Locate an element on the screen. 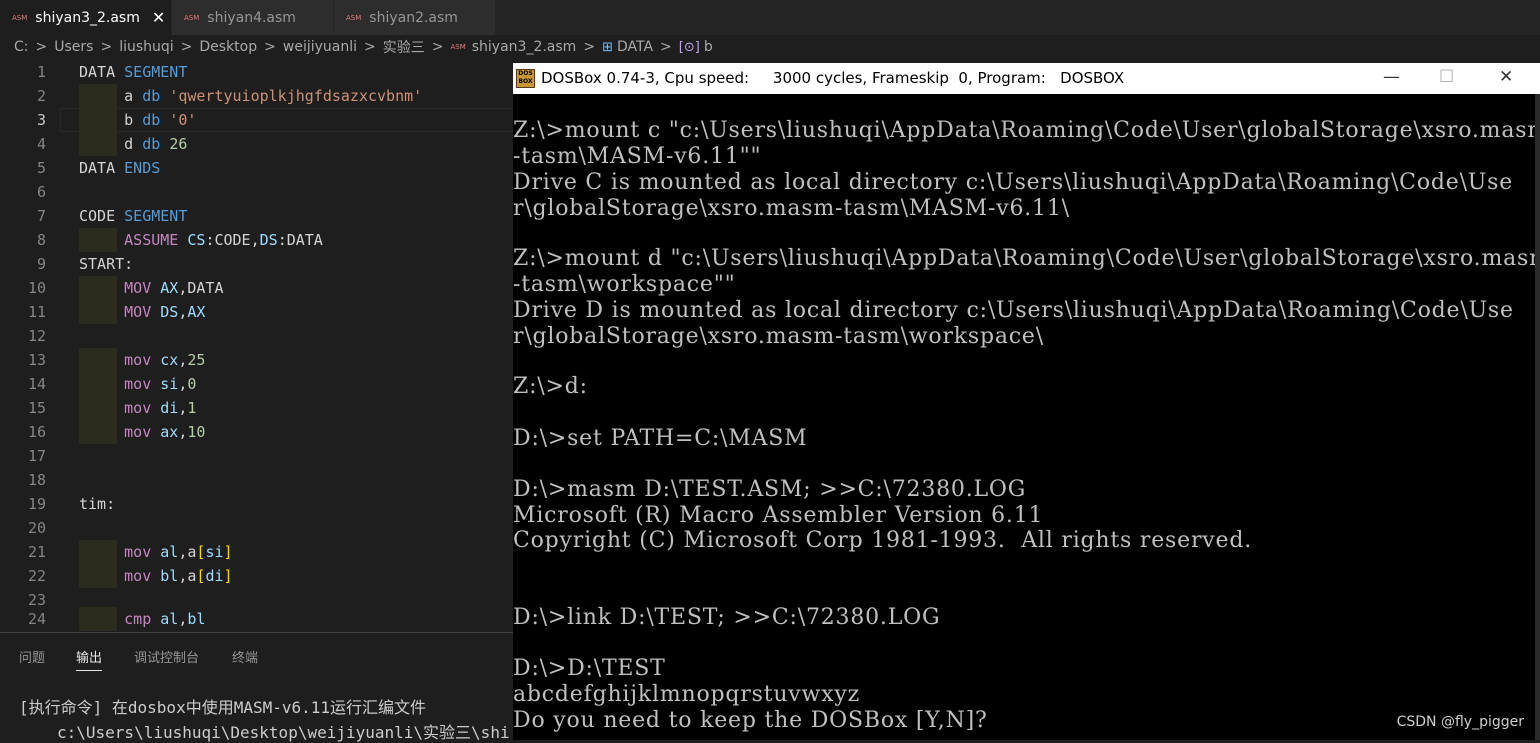 This screenshot has height=743, width=1540. line-number: 11 is located at coordinates (36, 312).